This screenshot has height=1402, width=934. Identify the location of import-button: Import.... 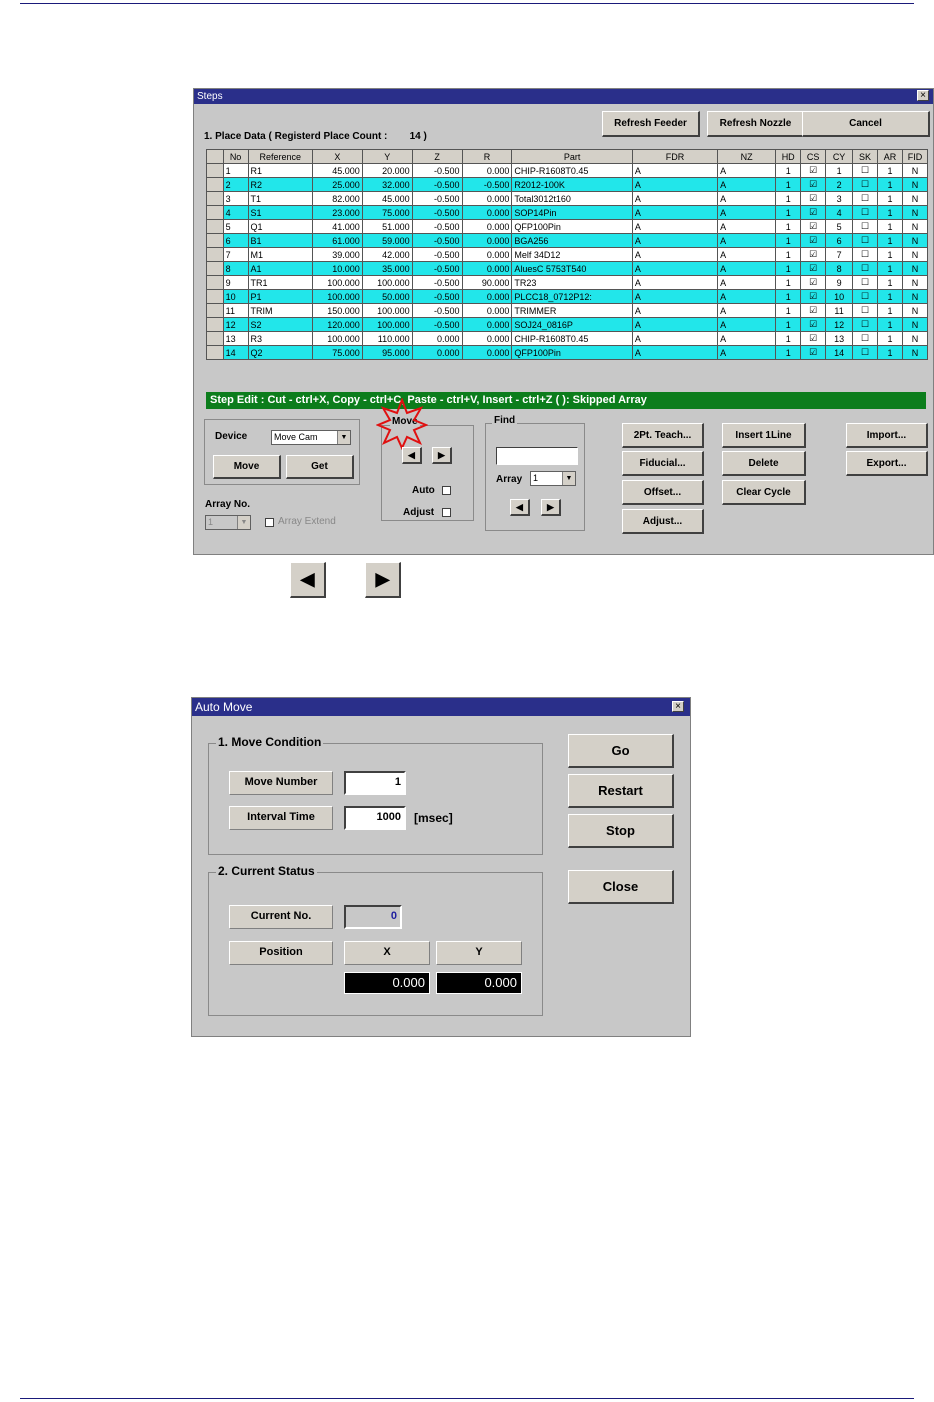
(887, 435).